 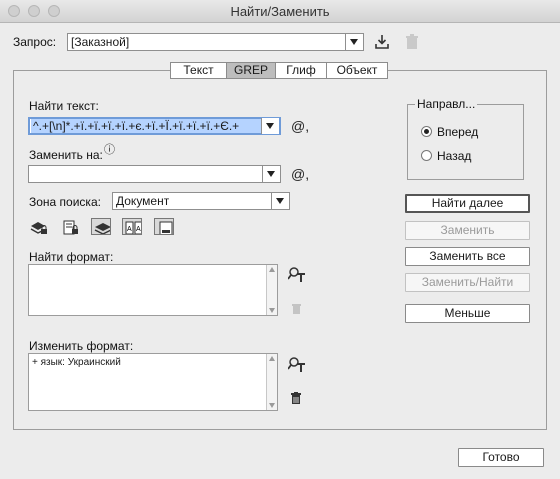 I want to click on replace-find-button: Заменить/Найти, so click(x=467, y=282).